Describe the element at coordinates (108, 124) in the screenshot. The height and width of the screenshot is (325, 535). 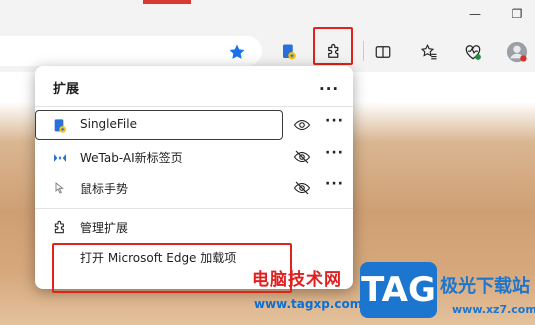
I see `extension-name: SingleFile` at that location.